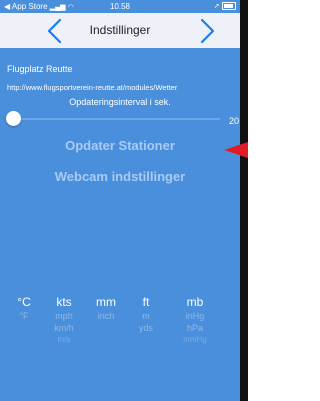  I want to click on status-time: 10.58, so click(120, 6).